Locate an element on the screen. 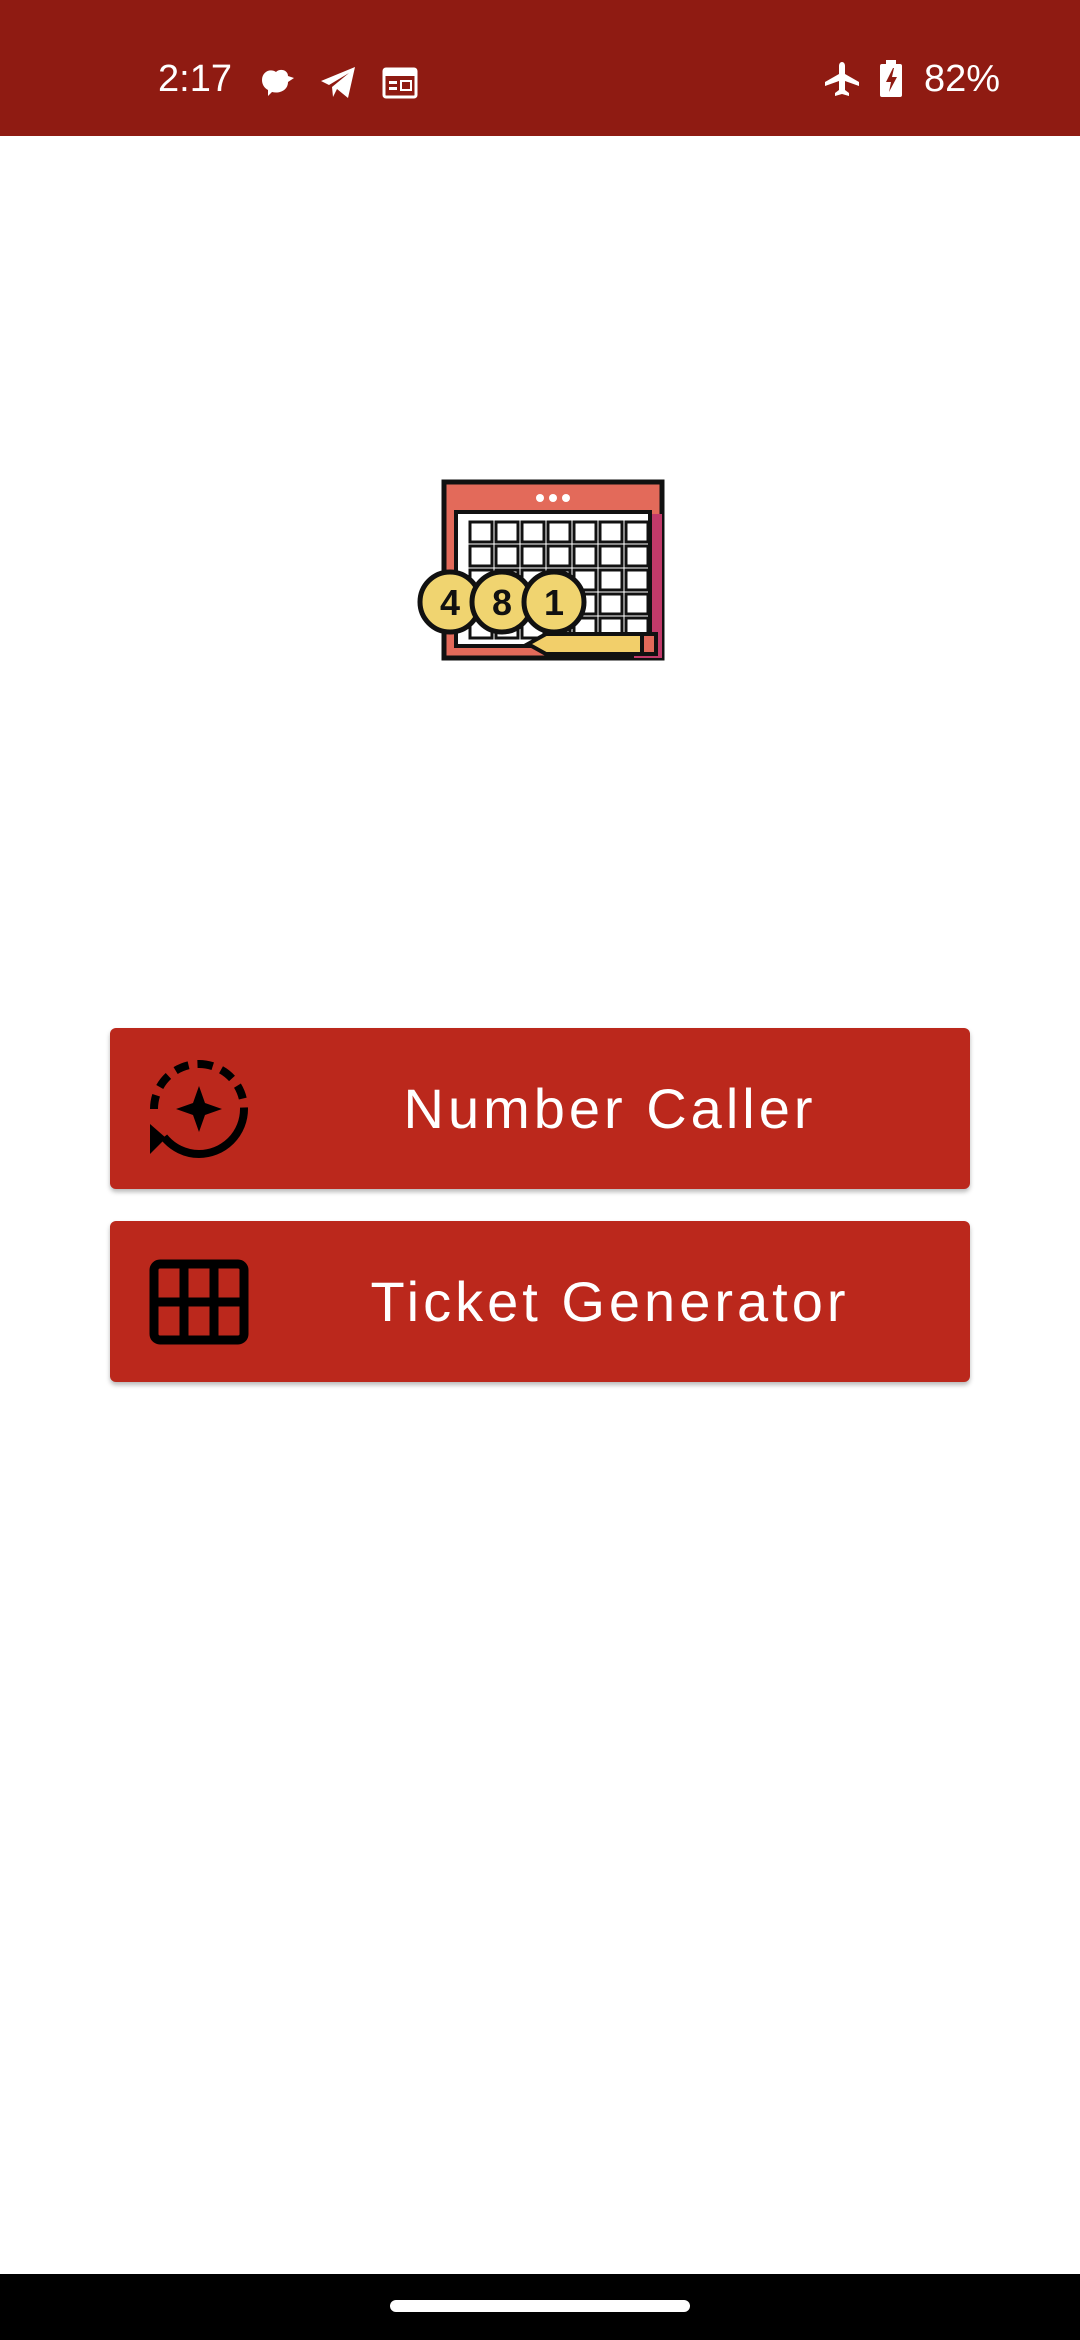 The image size is (1080, 2340). battery-percent: 82% is located at coordinates (961, 79).